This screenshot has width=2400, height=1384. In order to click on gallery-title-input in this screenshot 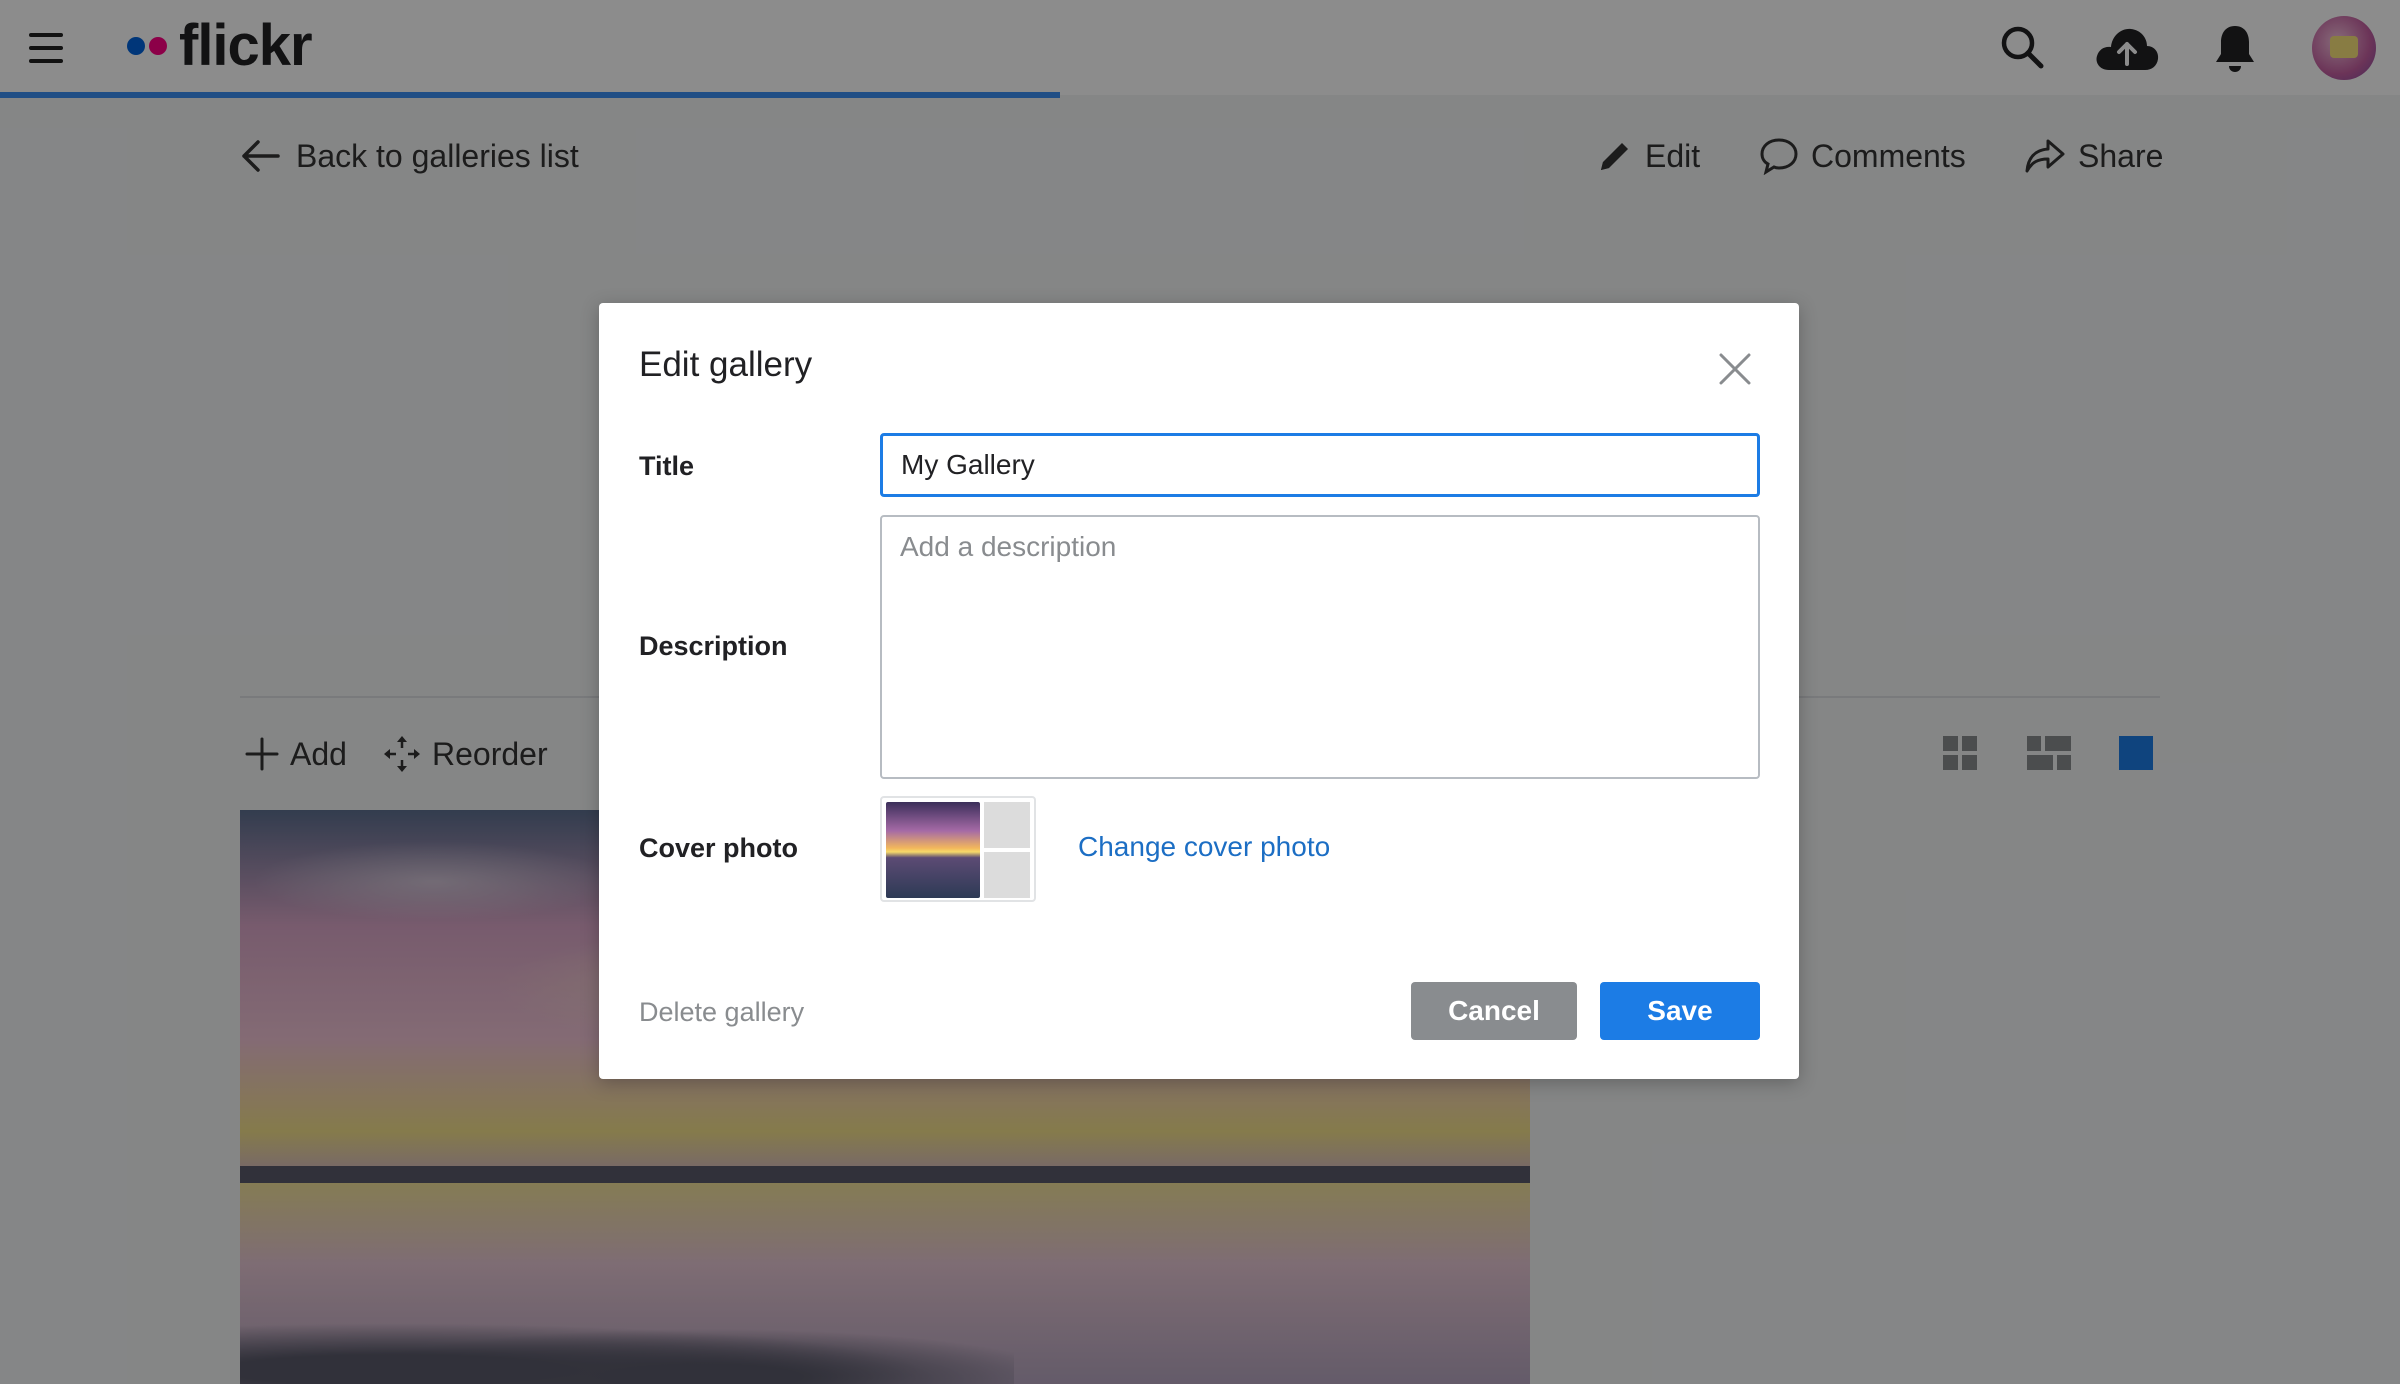, I will do `click(1320, 465)`.